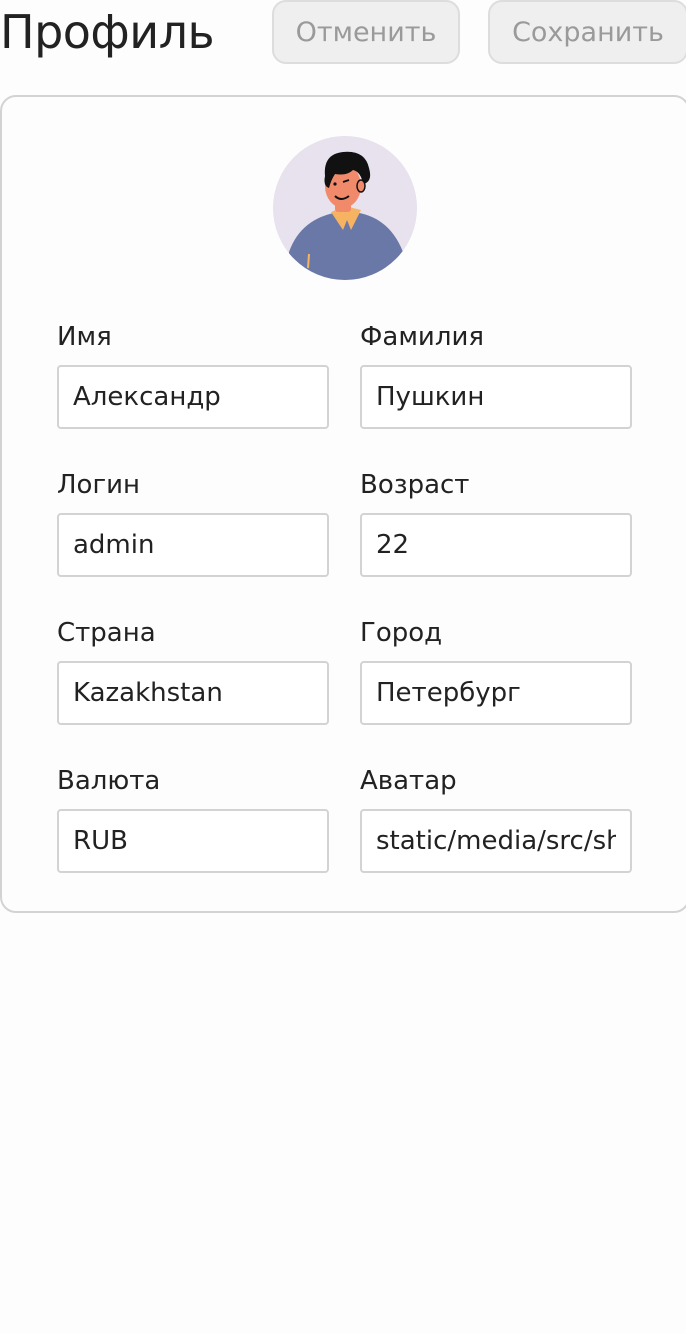 The image size is (686, 1334). I want to click on city-label: Город, so click(401, 633).